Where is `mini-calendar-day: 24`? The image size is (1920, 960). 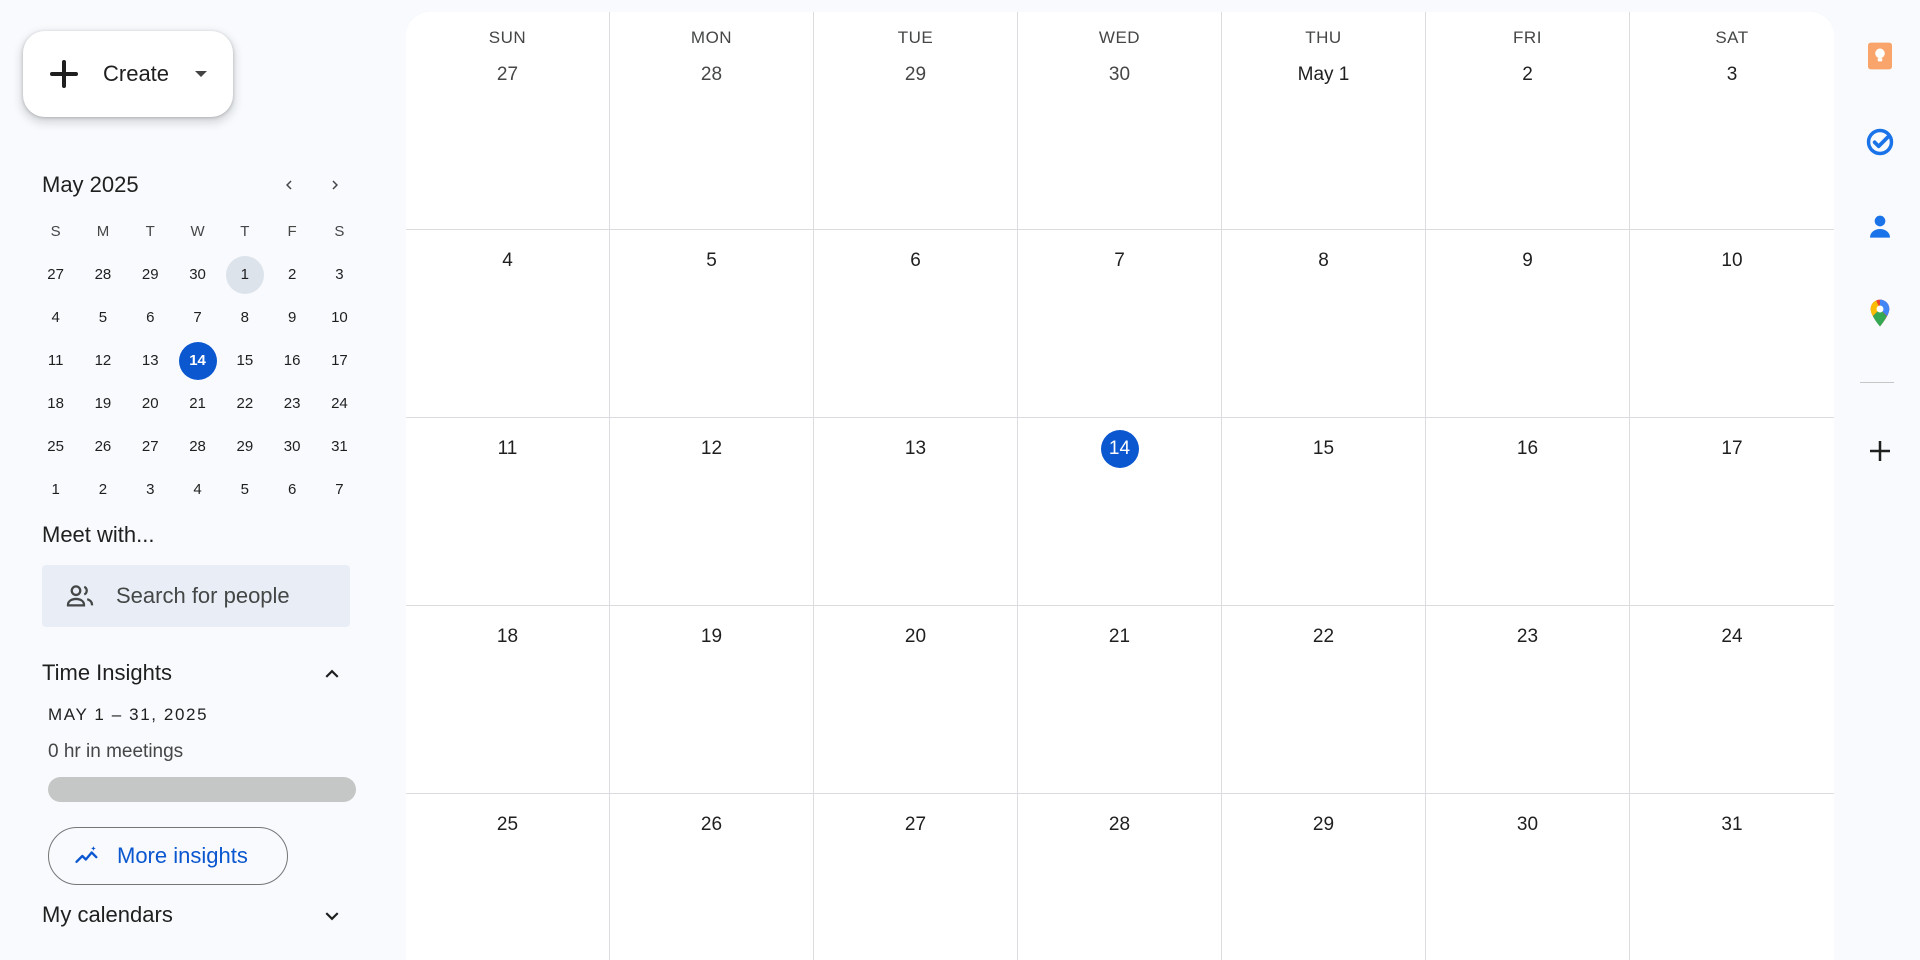 mini-calendar-day: 24 is located at coordinates (339, 404).